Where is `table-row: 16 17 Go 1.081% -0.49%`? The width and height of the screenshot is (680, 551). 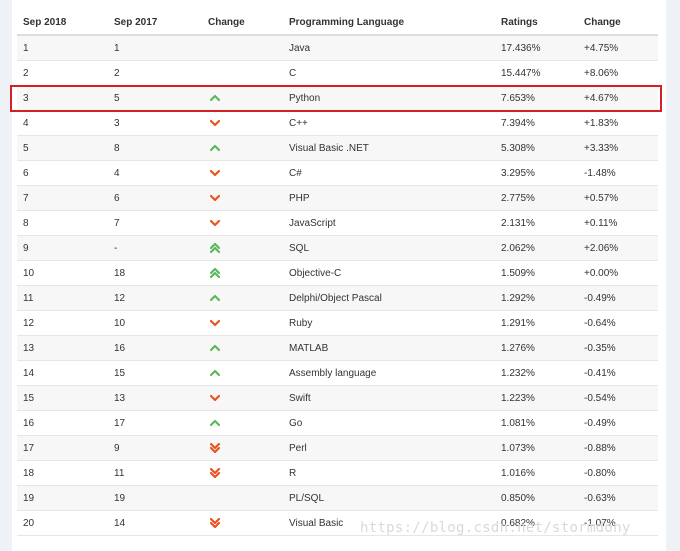 table-row: 16 17 Go 1.081% -0.49% is located at coordinates (337, 423).